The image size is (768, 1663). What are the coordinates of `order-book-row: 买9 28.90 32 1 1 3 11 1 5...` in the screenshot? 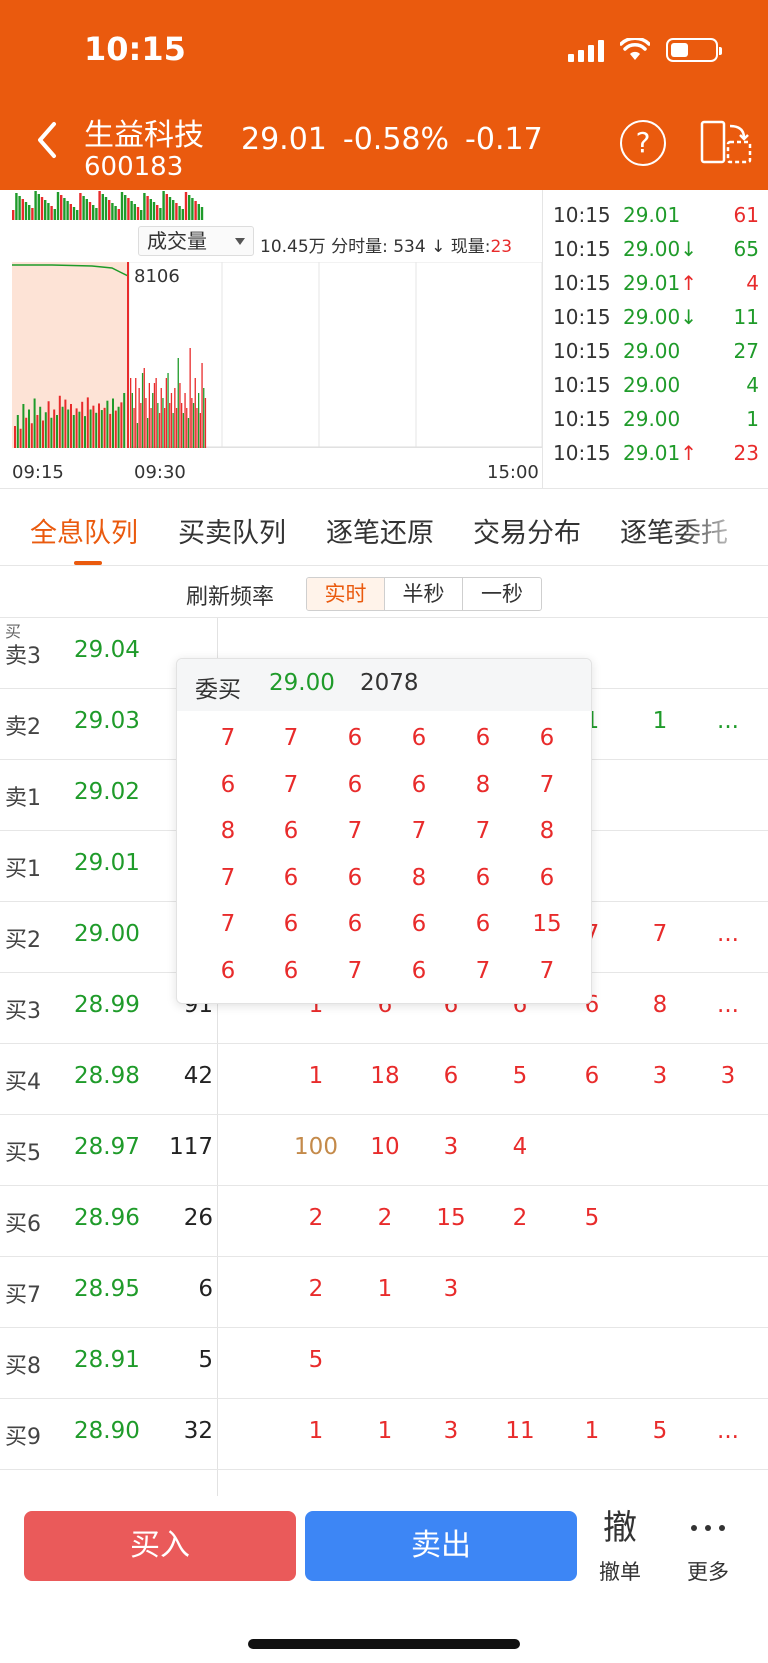 It's located at (384, 1434).